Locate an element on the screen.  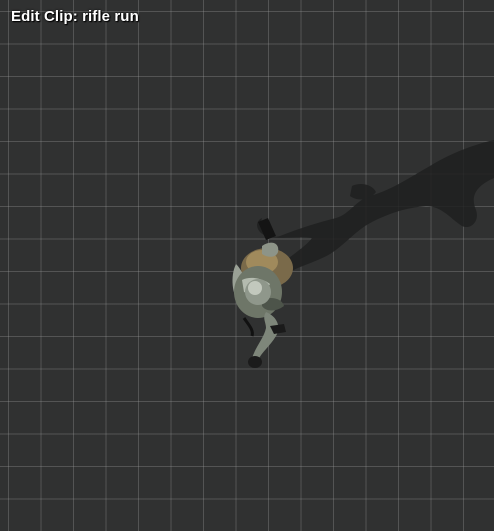
character-shadow is located at coordinates (375, 207).